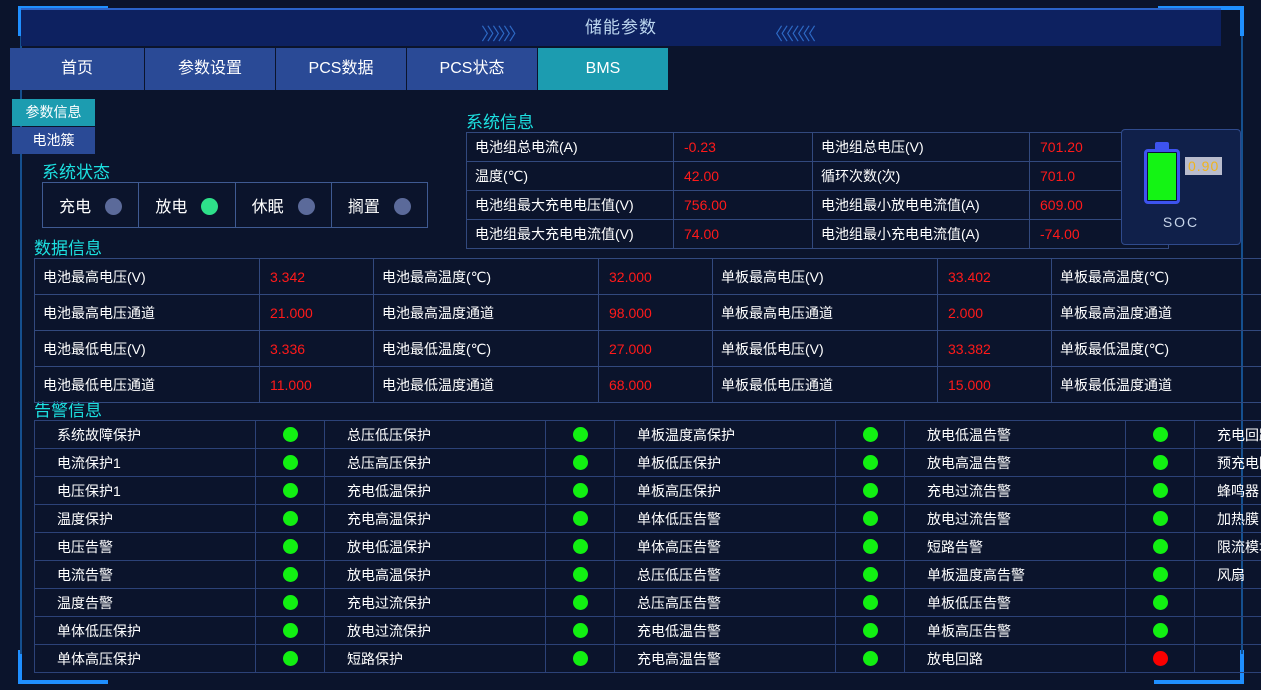 This screenshot has height=690, width=1261. Describe the element at coordinates (363, 207) in the screenshot. I see `system-state-label: 搁置` at that location.